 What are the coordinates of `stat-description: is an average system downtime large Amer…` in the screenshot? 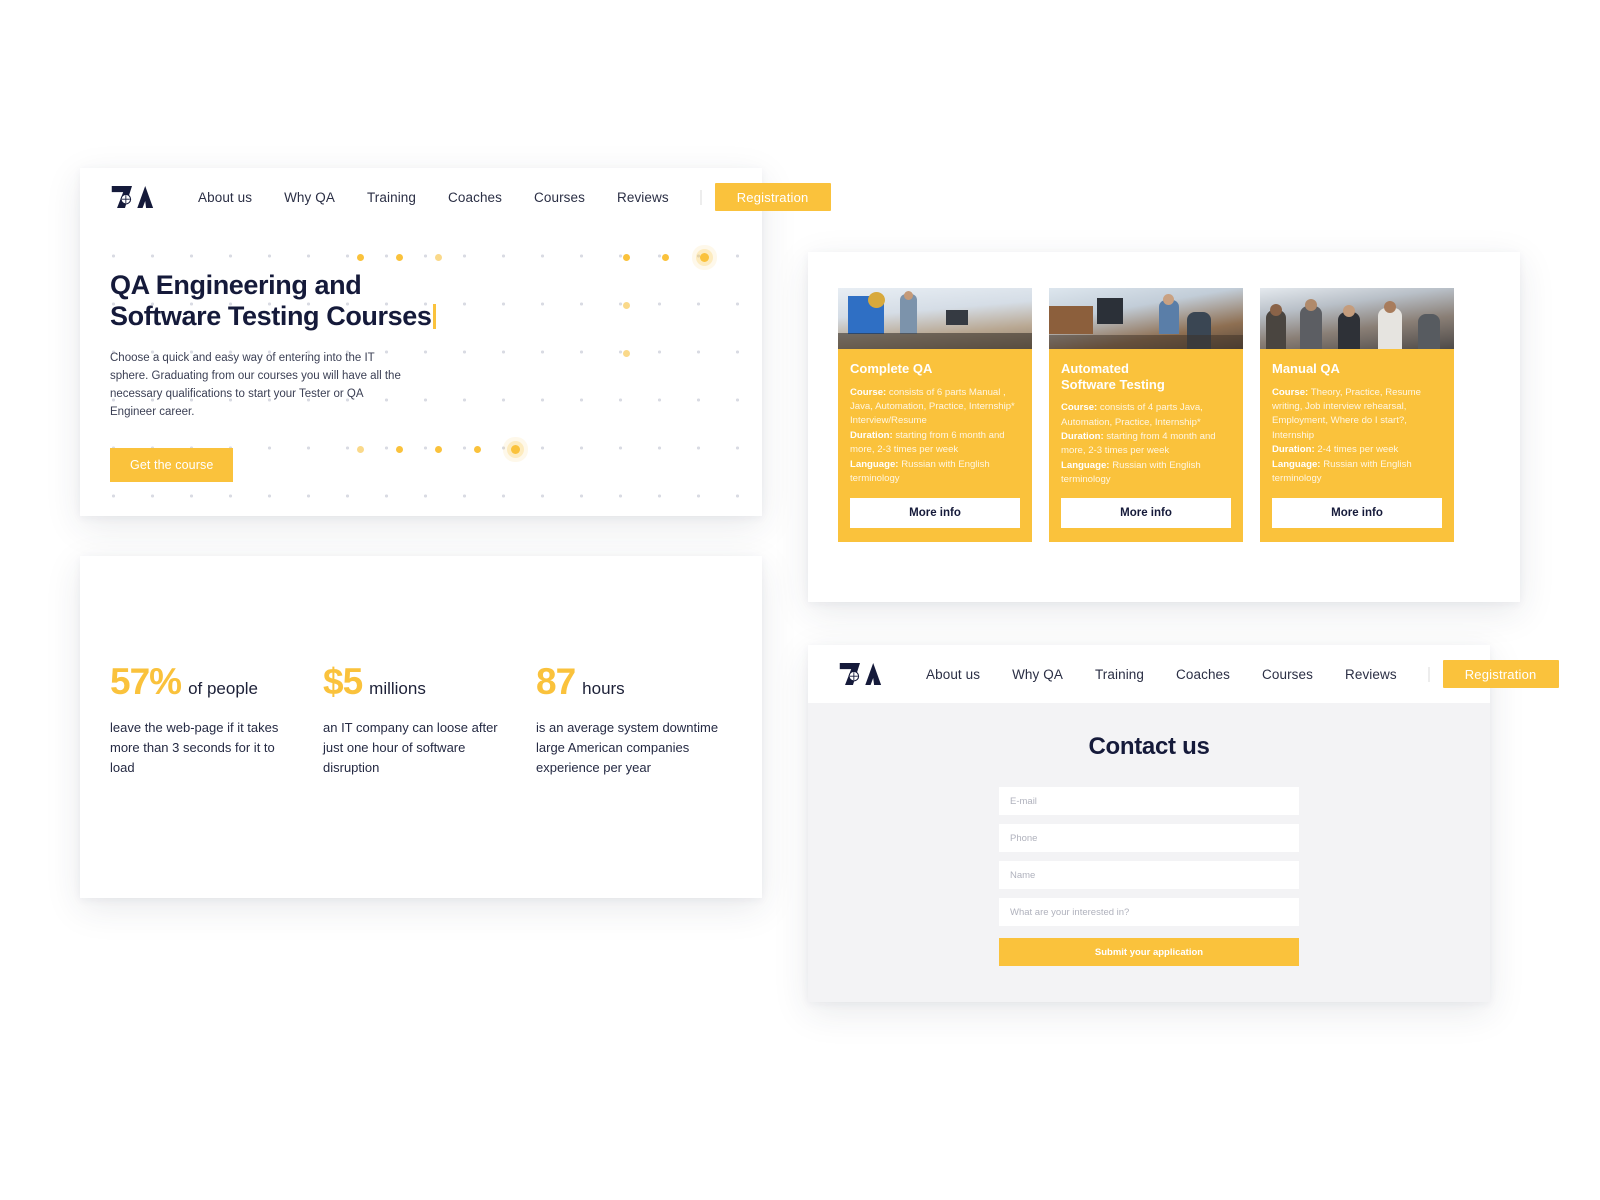 It's located at (627, 748).